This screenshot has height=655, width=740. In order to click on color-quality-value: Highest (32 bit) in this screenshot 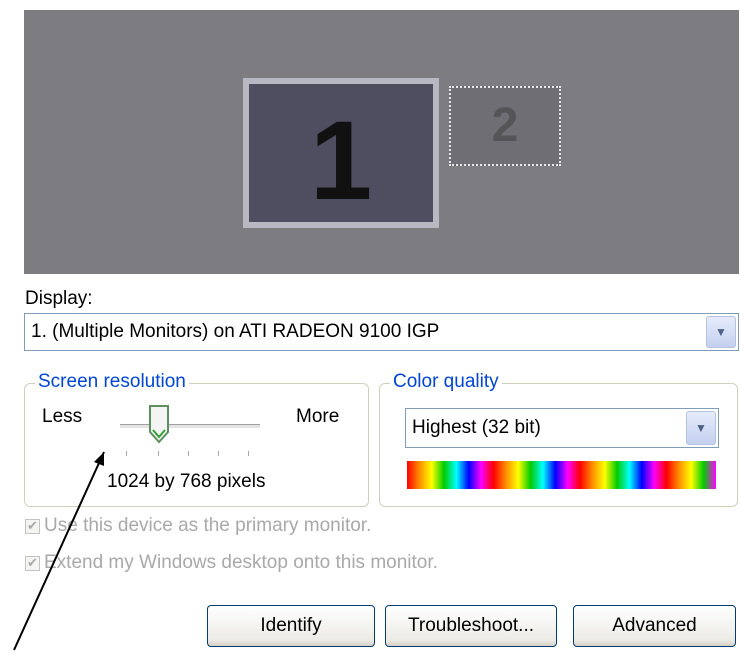, I will do `click(476, 427)`.